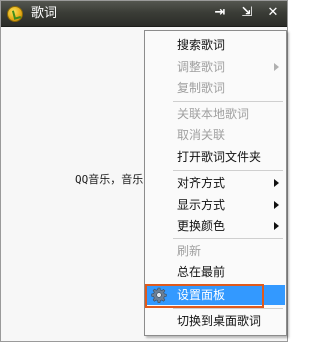 The width and height of the screenshot is (320, 342). Describe the element at coordinates (201, 183) in the screenshot. I see `menu-item-label: 对齐方式` at that location.